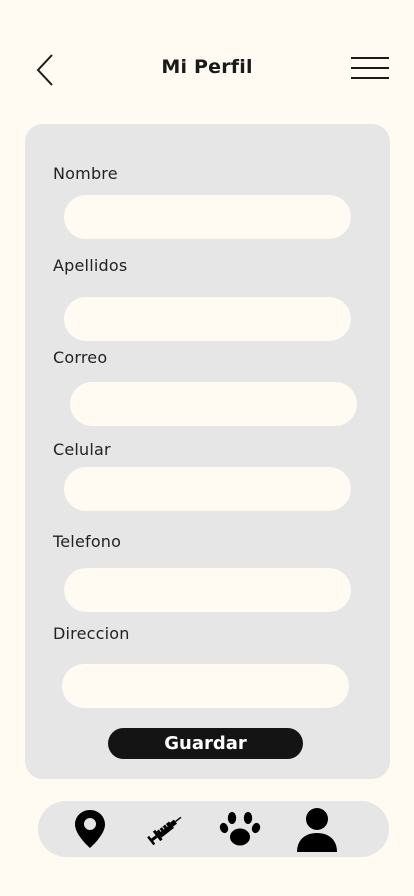  I want to click on user-icon, so click(317, 830).